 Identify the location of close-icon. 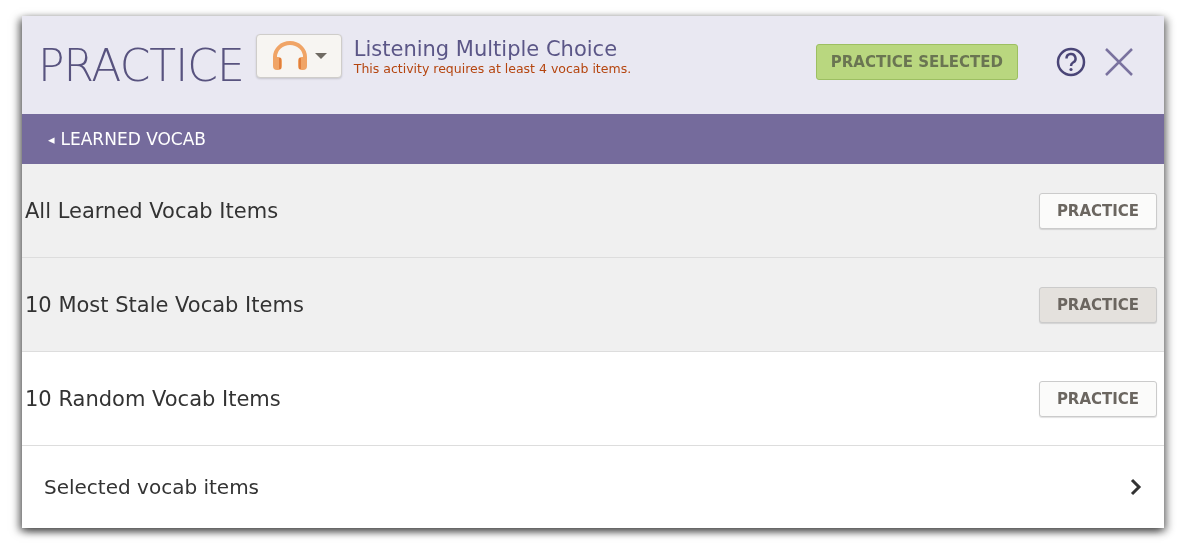
(1119, 62).